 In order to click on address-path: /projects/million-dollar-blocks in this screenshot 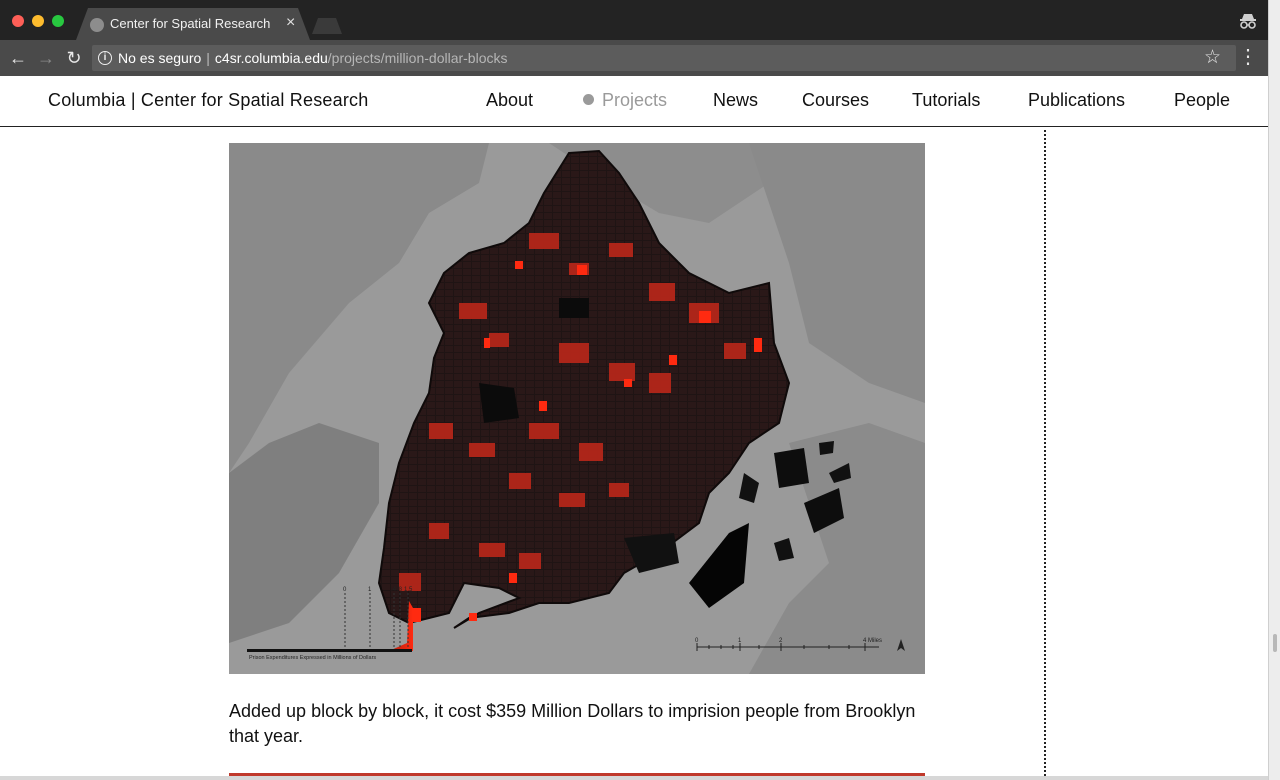, I will do `click(417, 58)`.